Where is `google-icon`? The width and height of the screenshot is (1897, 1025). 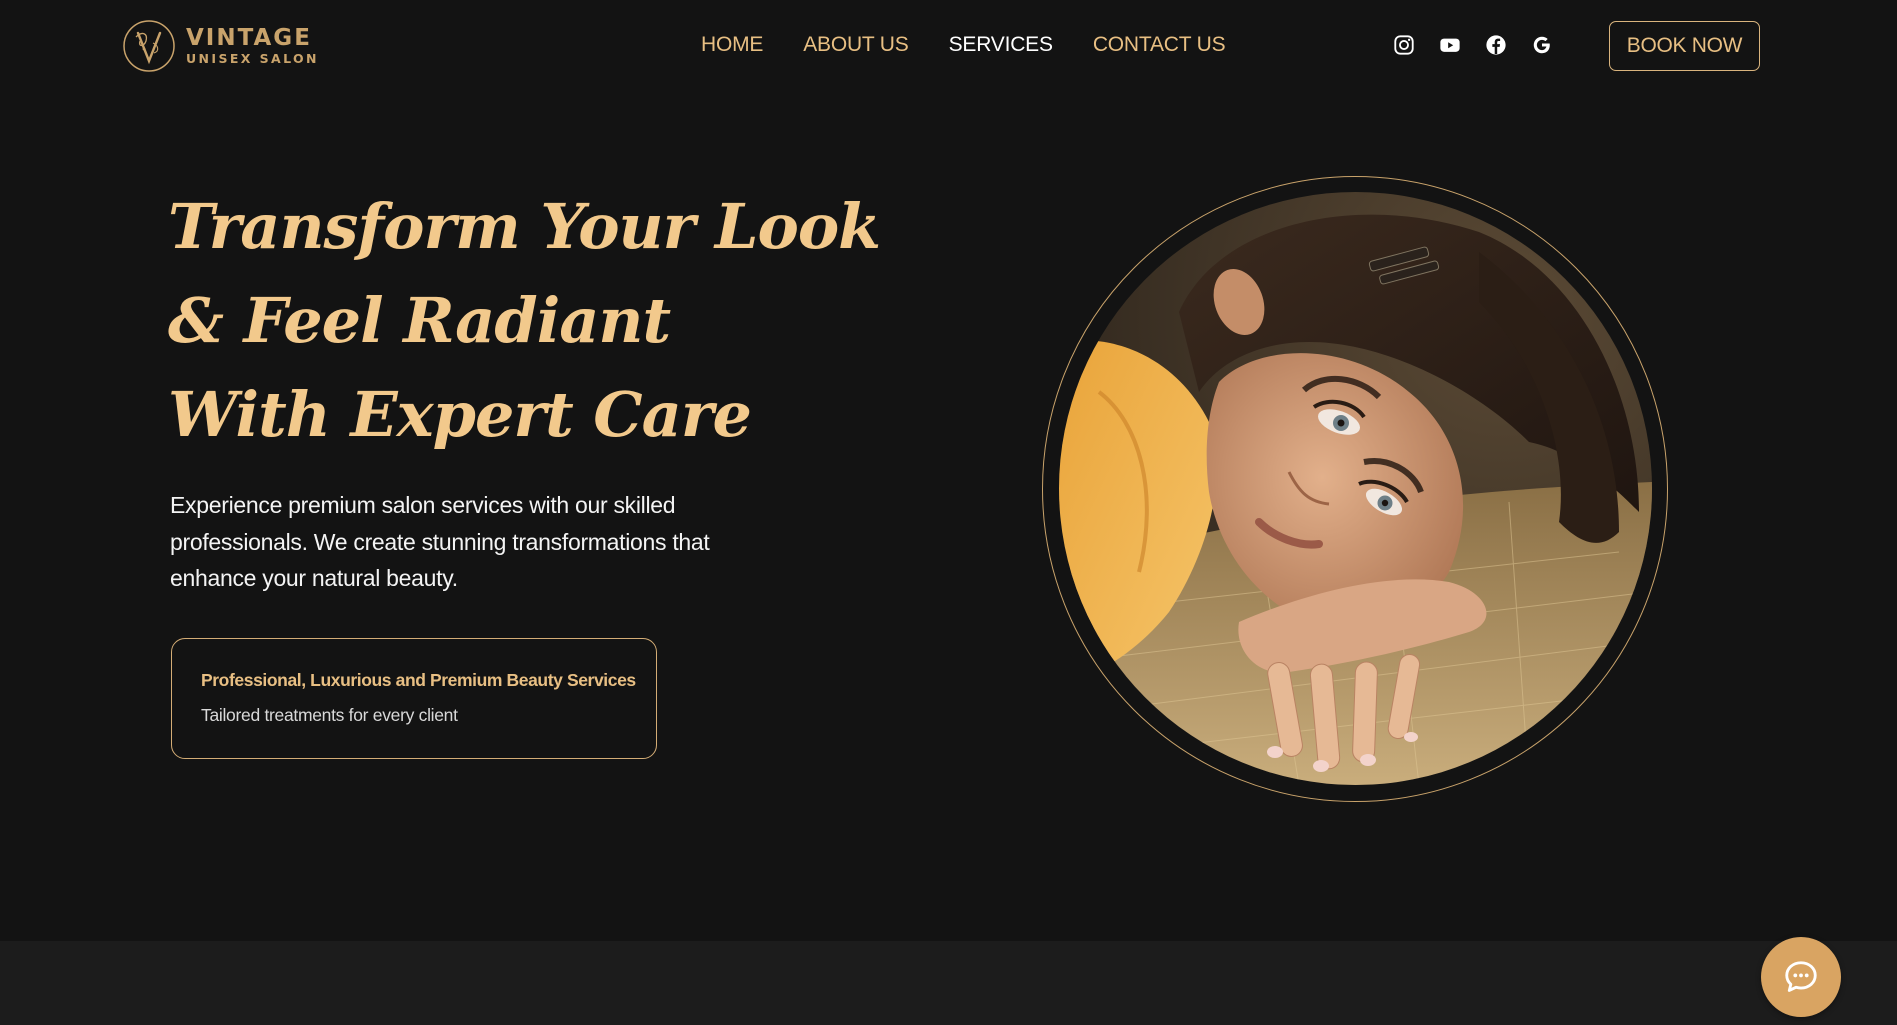 google-icon is located at coordinates (1542, 45).